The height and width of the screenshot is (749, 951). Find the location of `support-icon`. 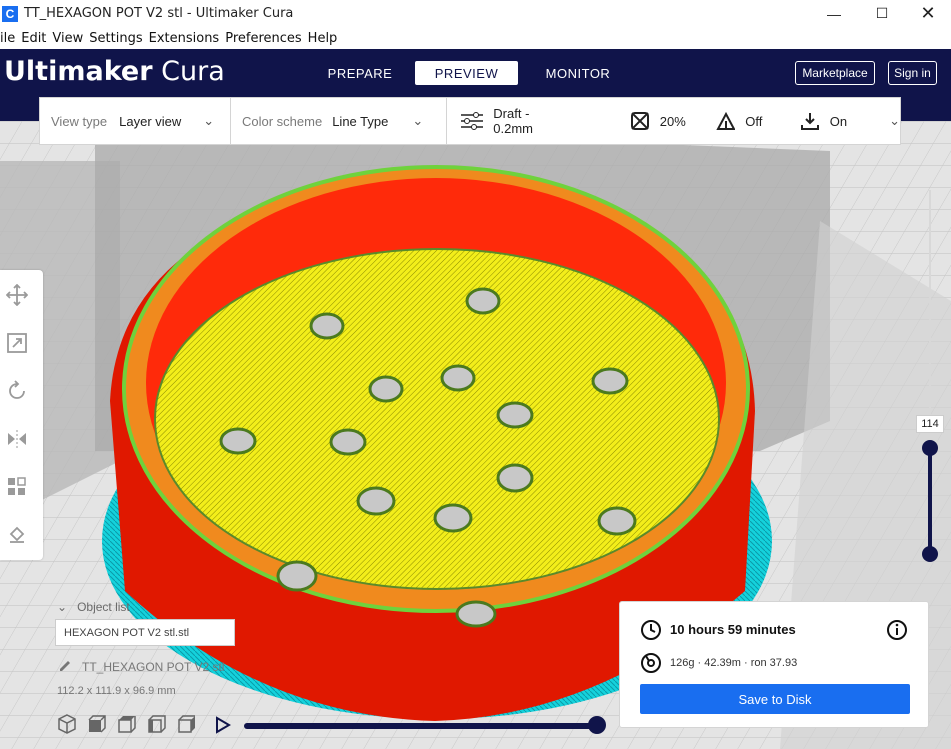

support-icon is located at coordinates (726, 120).